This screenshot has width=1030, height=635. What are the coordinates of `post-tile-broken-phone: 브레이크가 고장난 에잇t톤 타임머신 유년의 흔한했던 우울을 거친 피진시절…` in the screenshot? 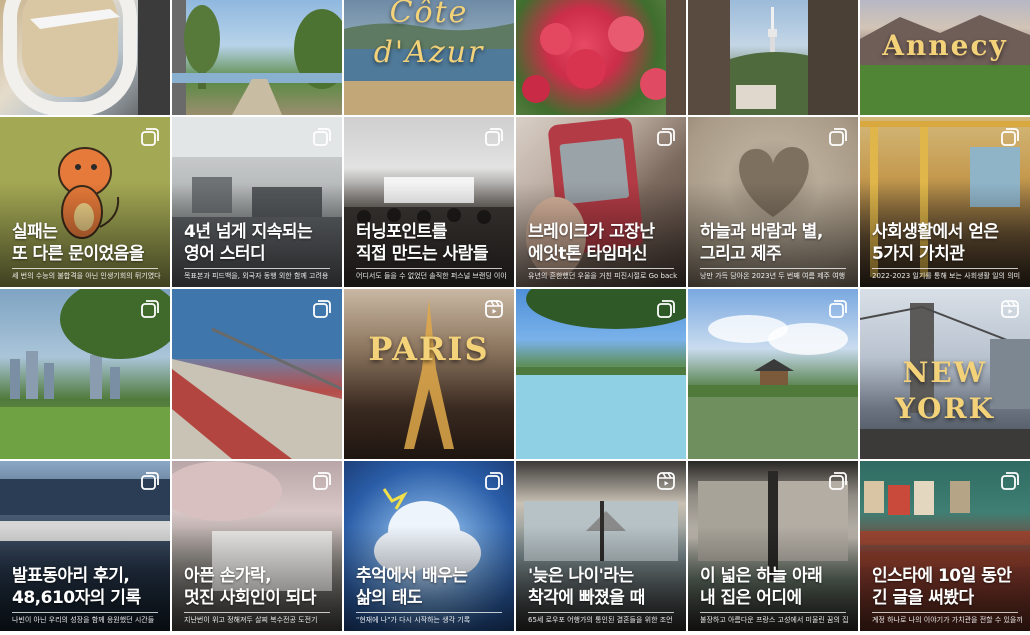 It's located at (601, 202).